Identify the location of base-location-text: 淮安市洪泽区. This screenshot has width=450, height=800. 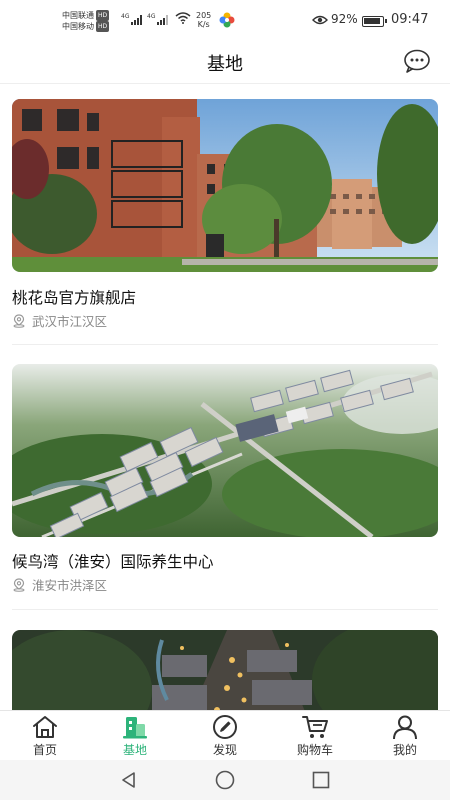
(70, 585).